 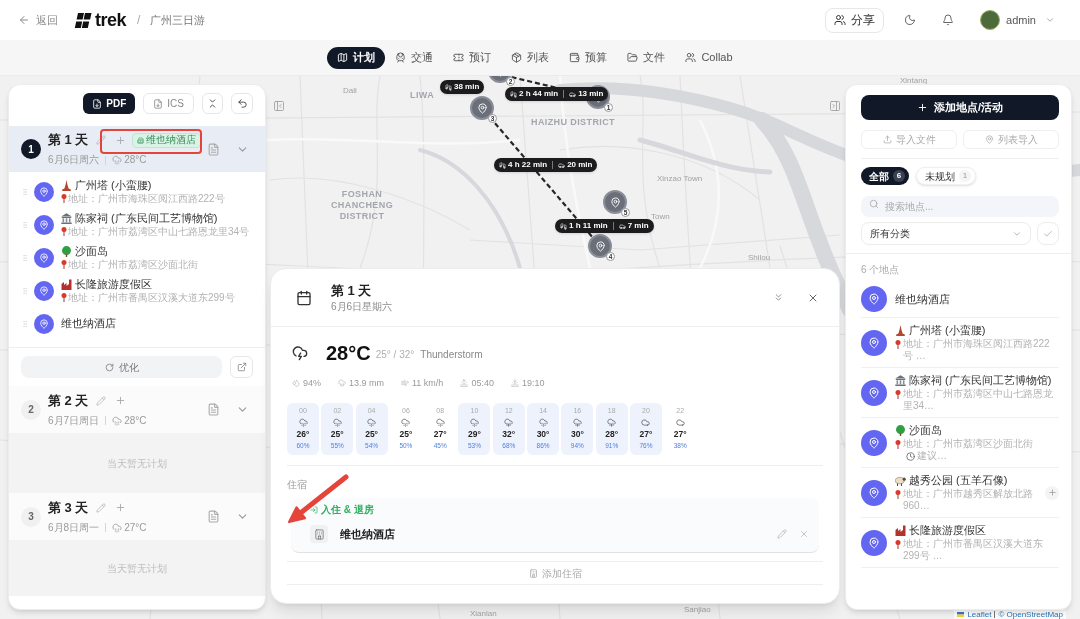 What do you see at coordinates (151, 297) in the screenshot?
I see `place-address: 地址：广州市番禺区汉溪大道东299号` at bounding box center [151, 297].